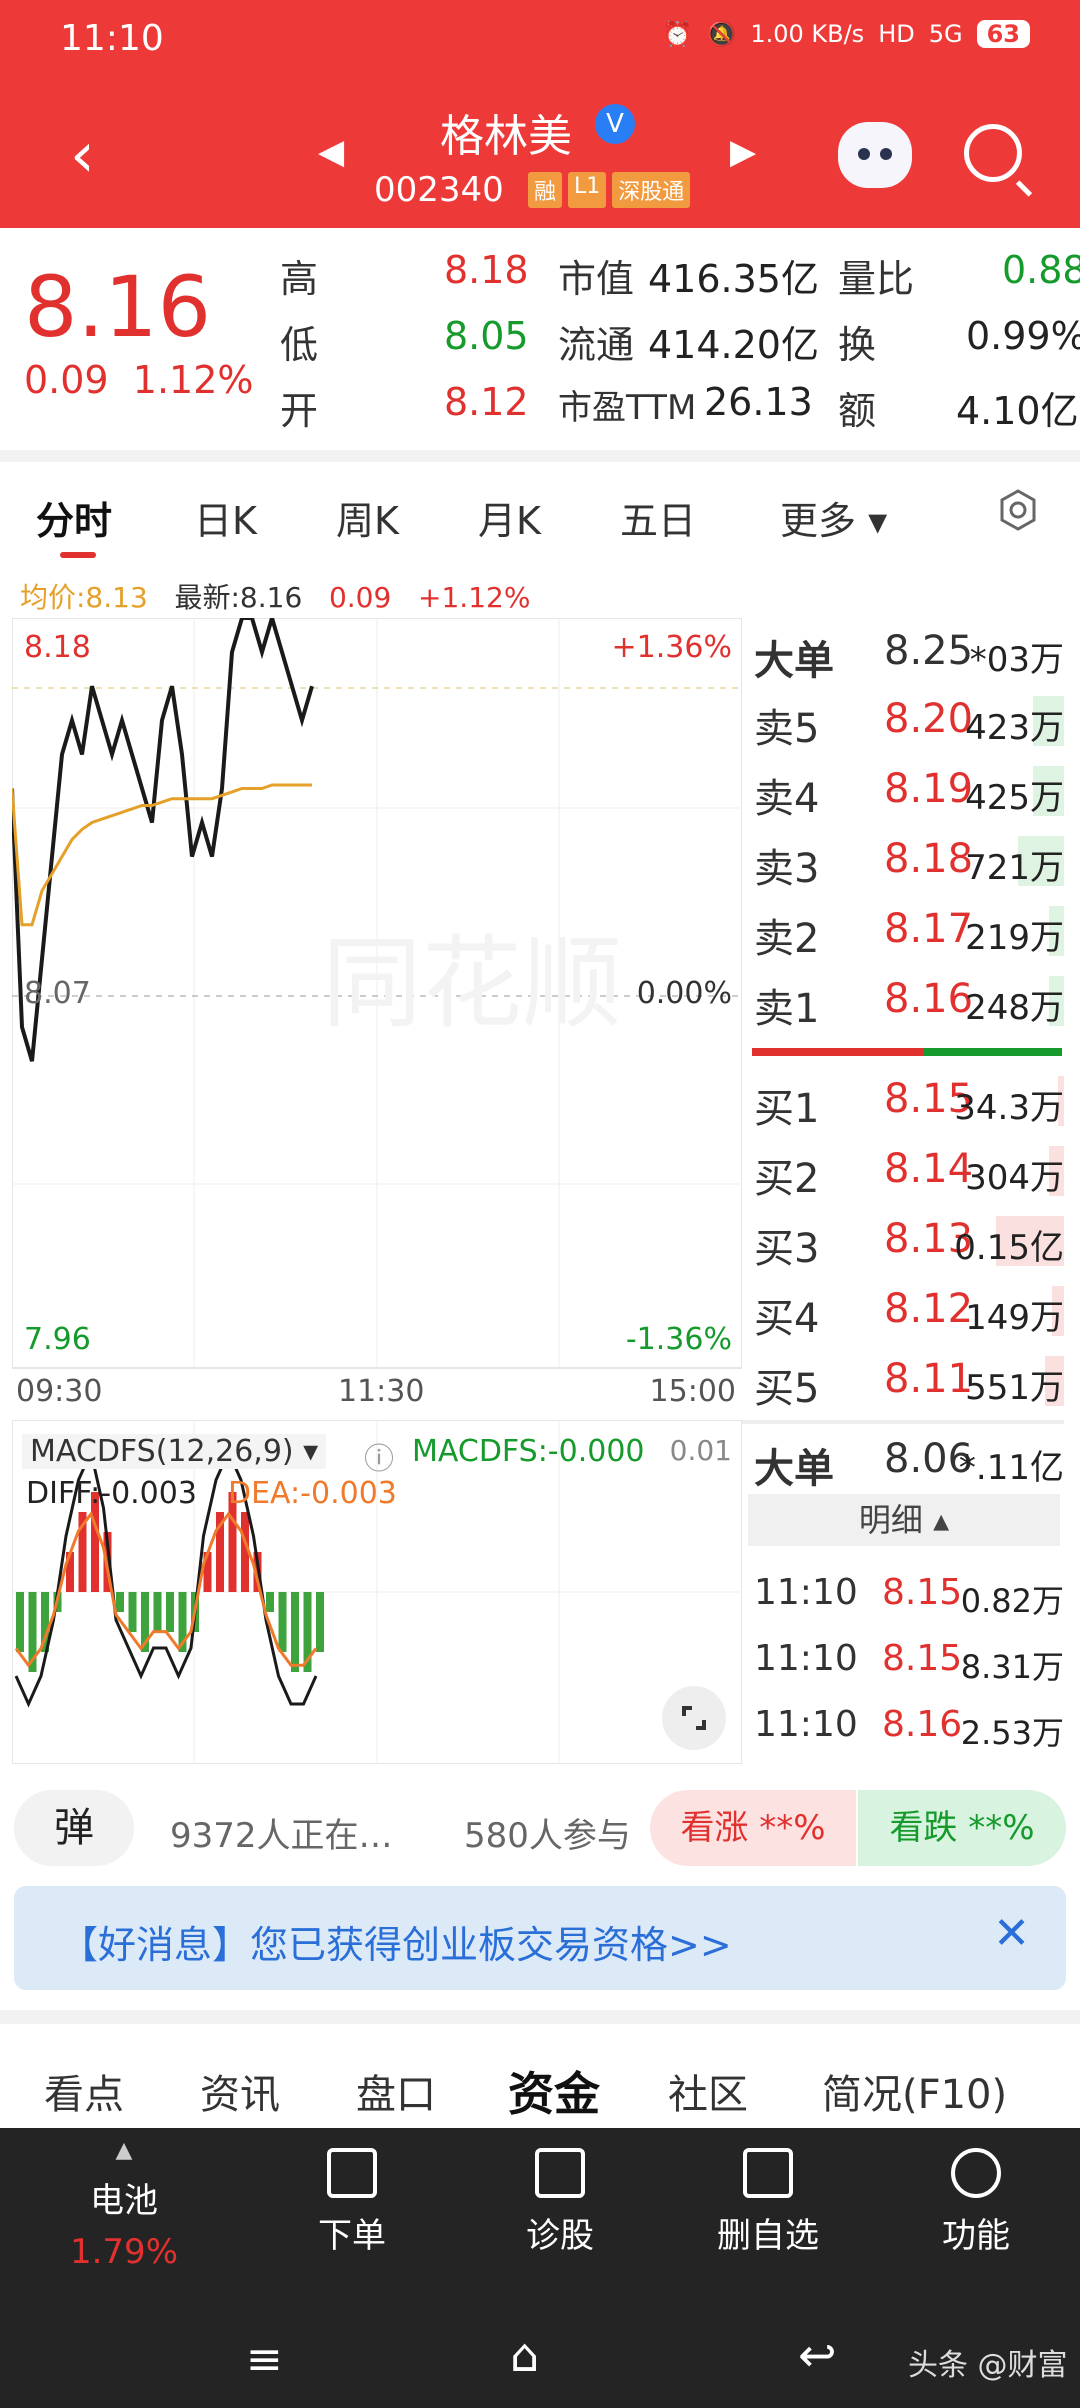 This screenshot has height=2408, width=1080. What do you see at coordinates (225, 517) in the screenshot?
I see `tab-daily-k: 日K` at bounding box center [225, 517].